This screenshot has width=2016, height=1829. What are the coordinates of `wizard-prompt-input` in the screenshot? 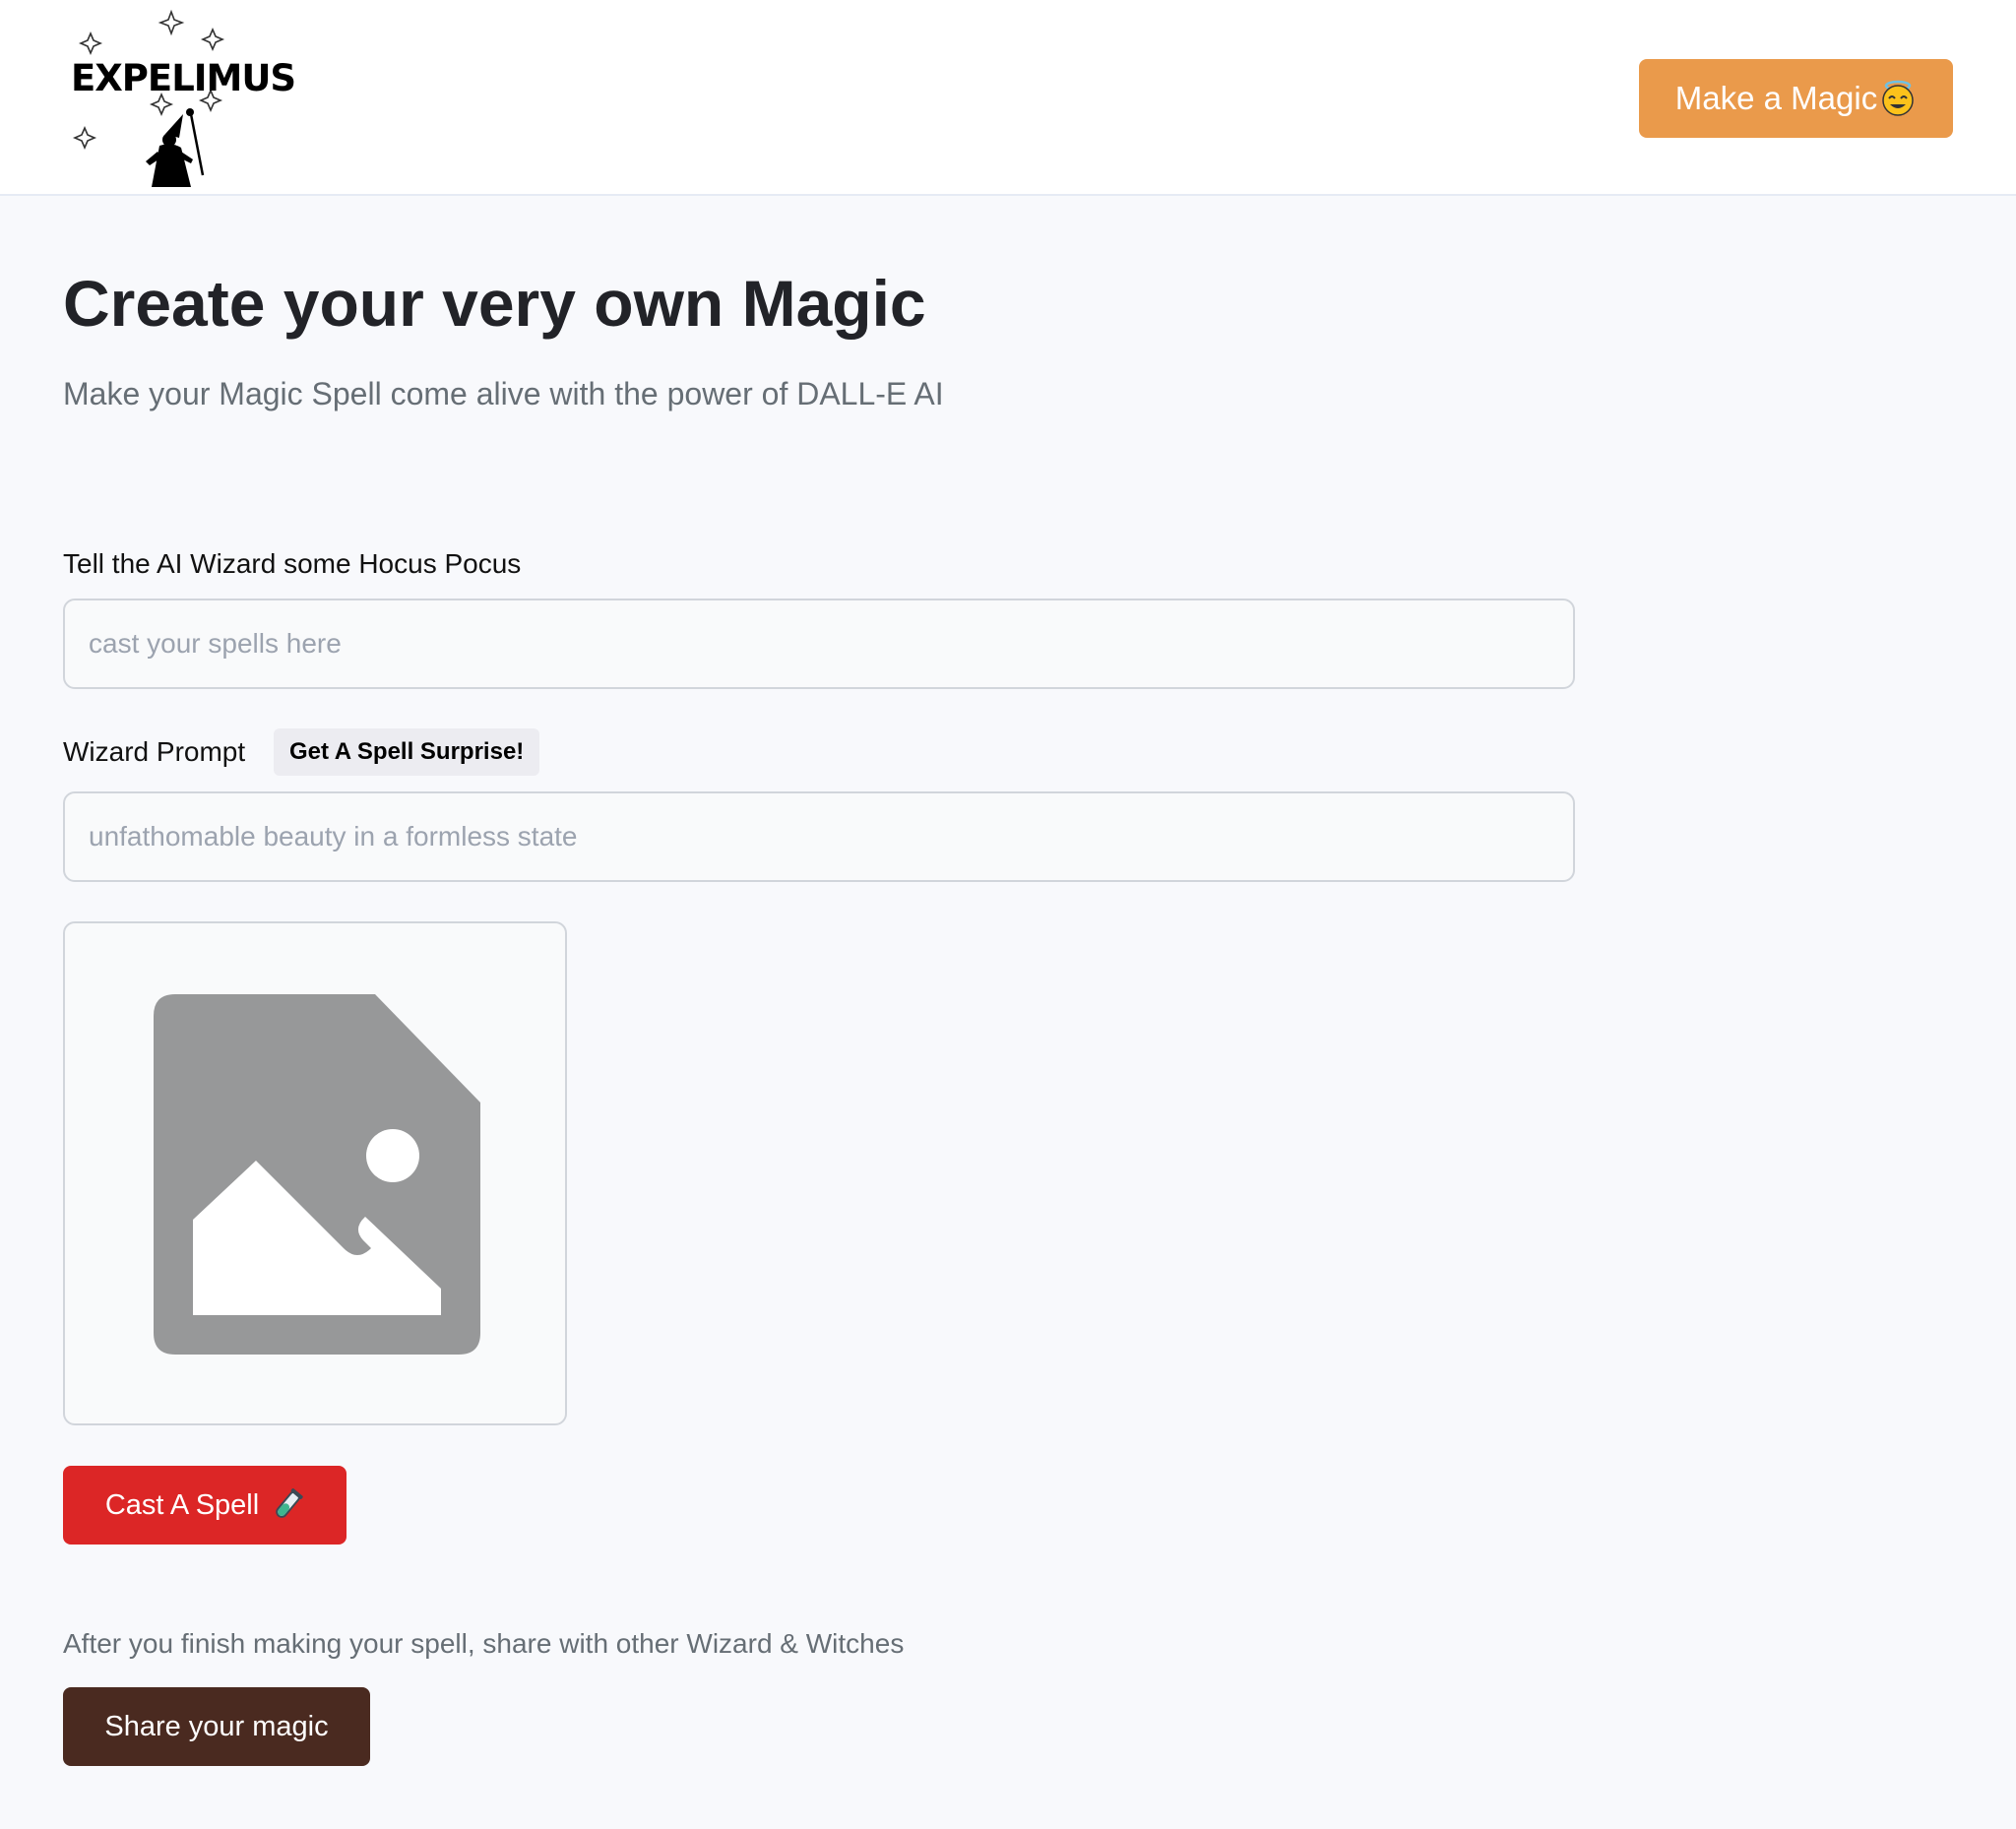 It's located at (819, 836).